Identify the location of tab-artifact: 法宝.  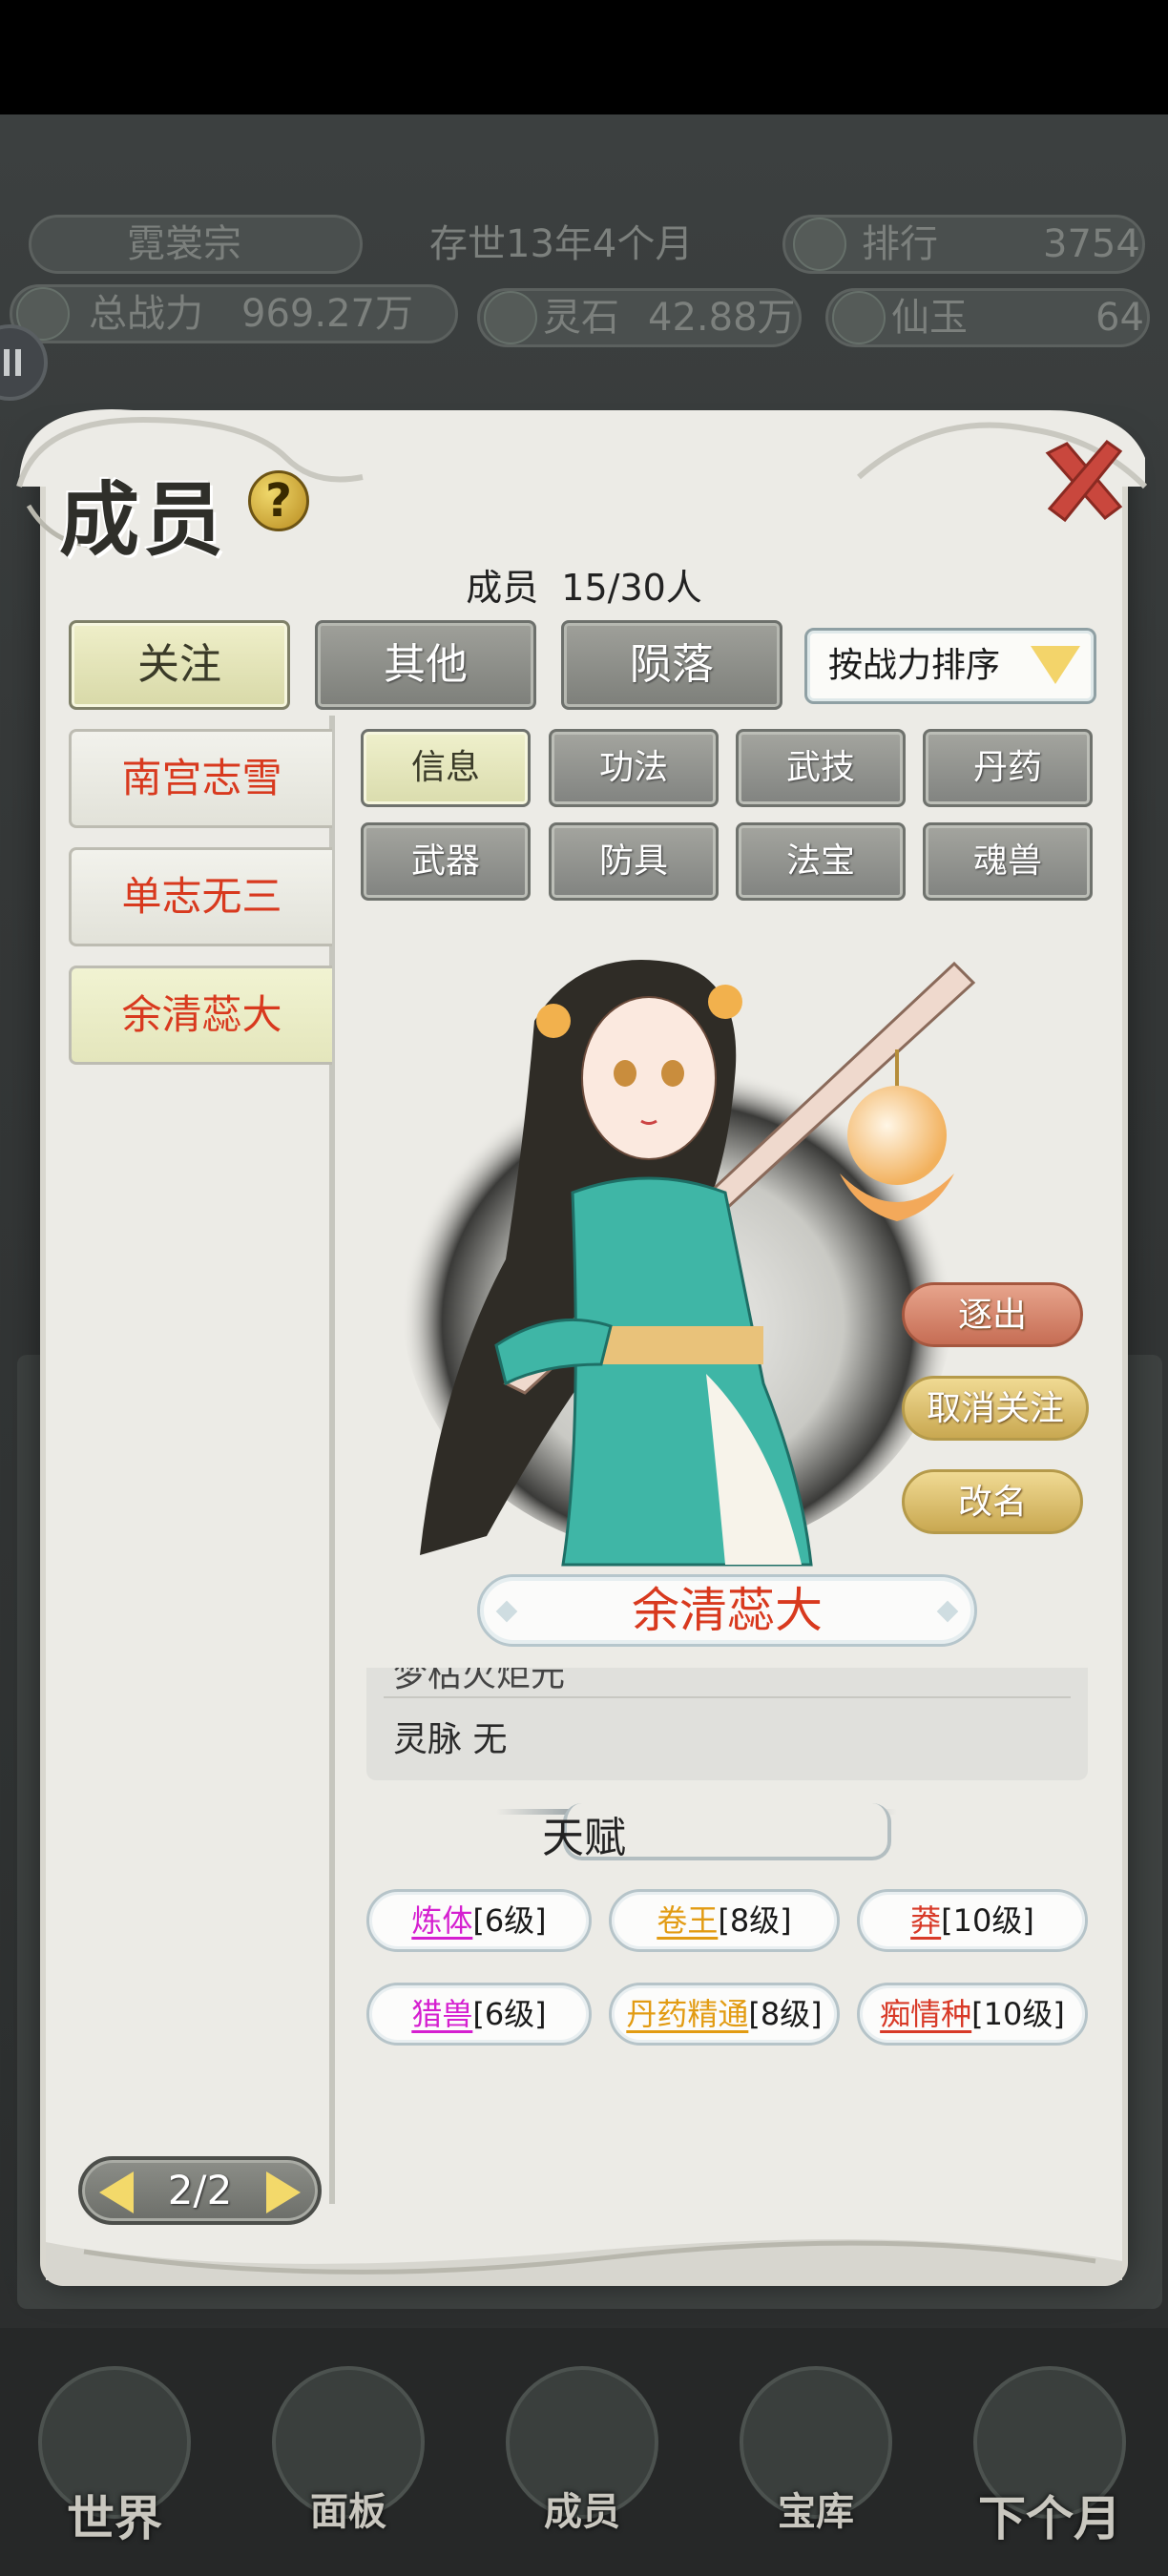
(821, 861).